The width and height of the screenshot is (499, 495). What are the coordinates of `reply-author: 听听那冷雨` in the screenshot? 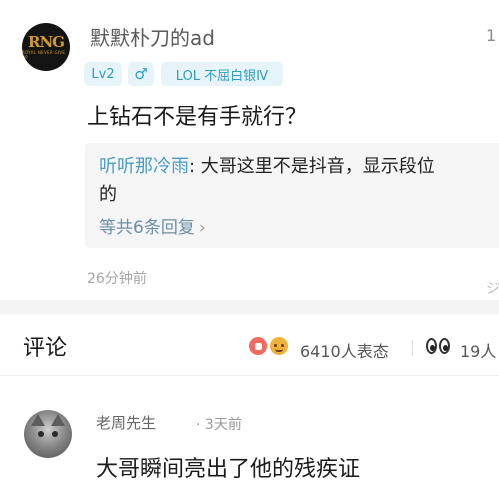 It's located at (144, 166).